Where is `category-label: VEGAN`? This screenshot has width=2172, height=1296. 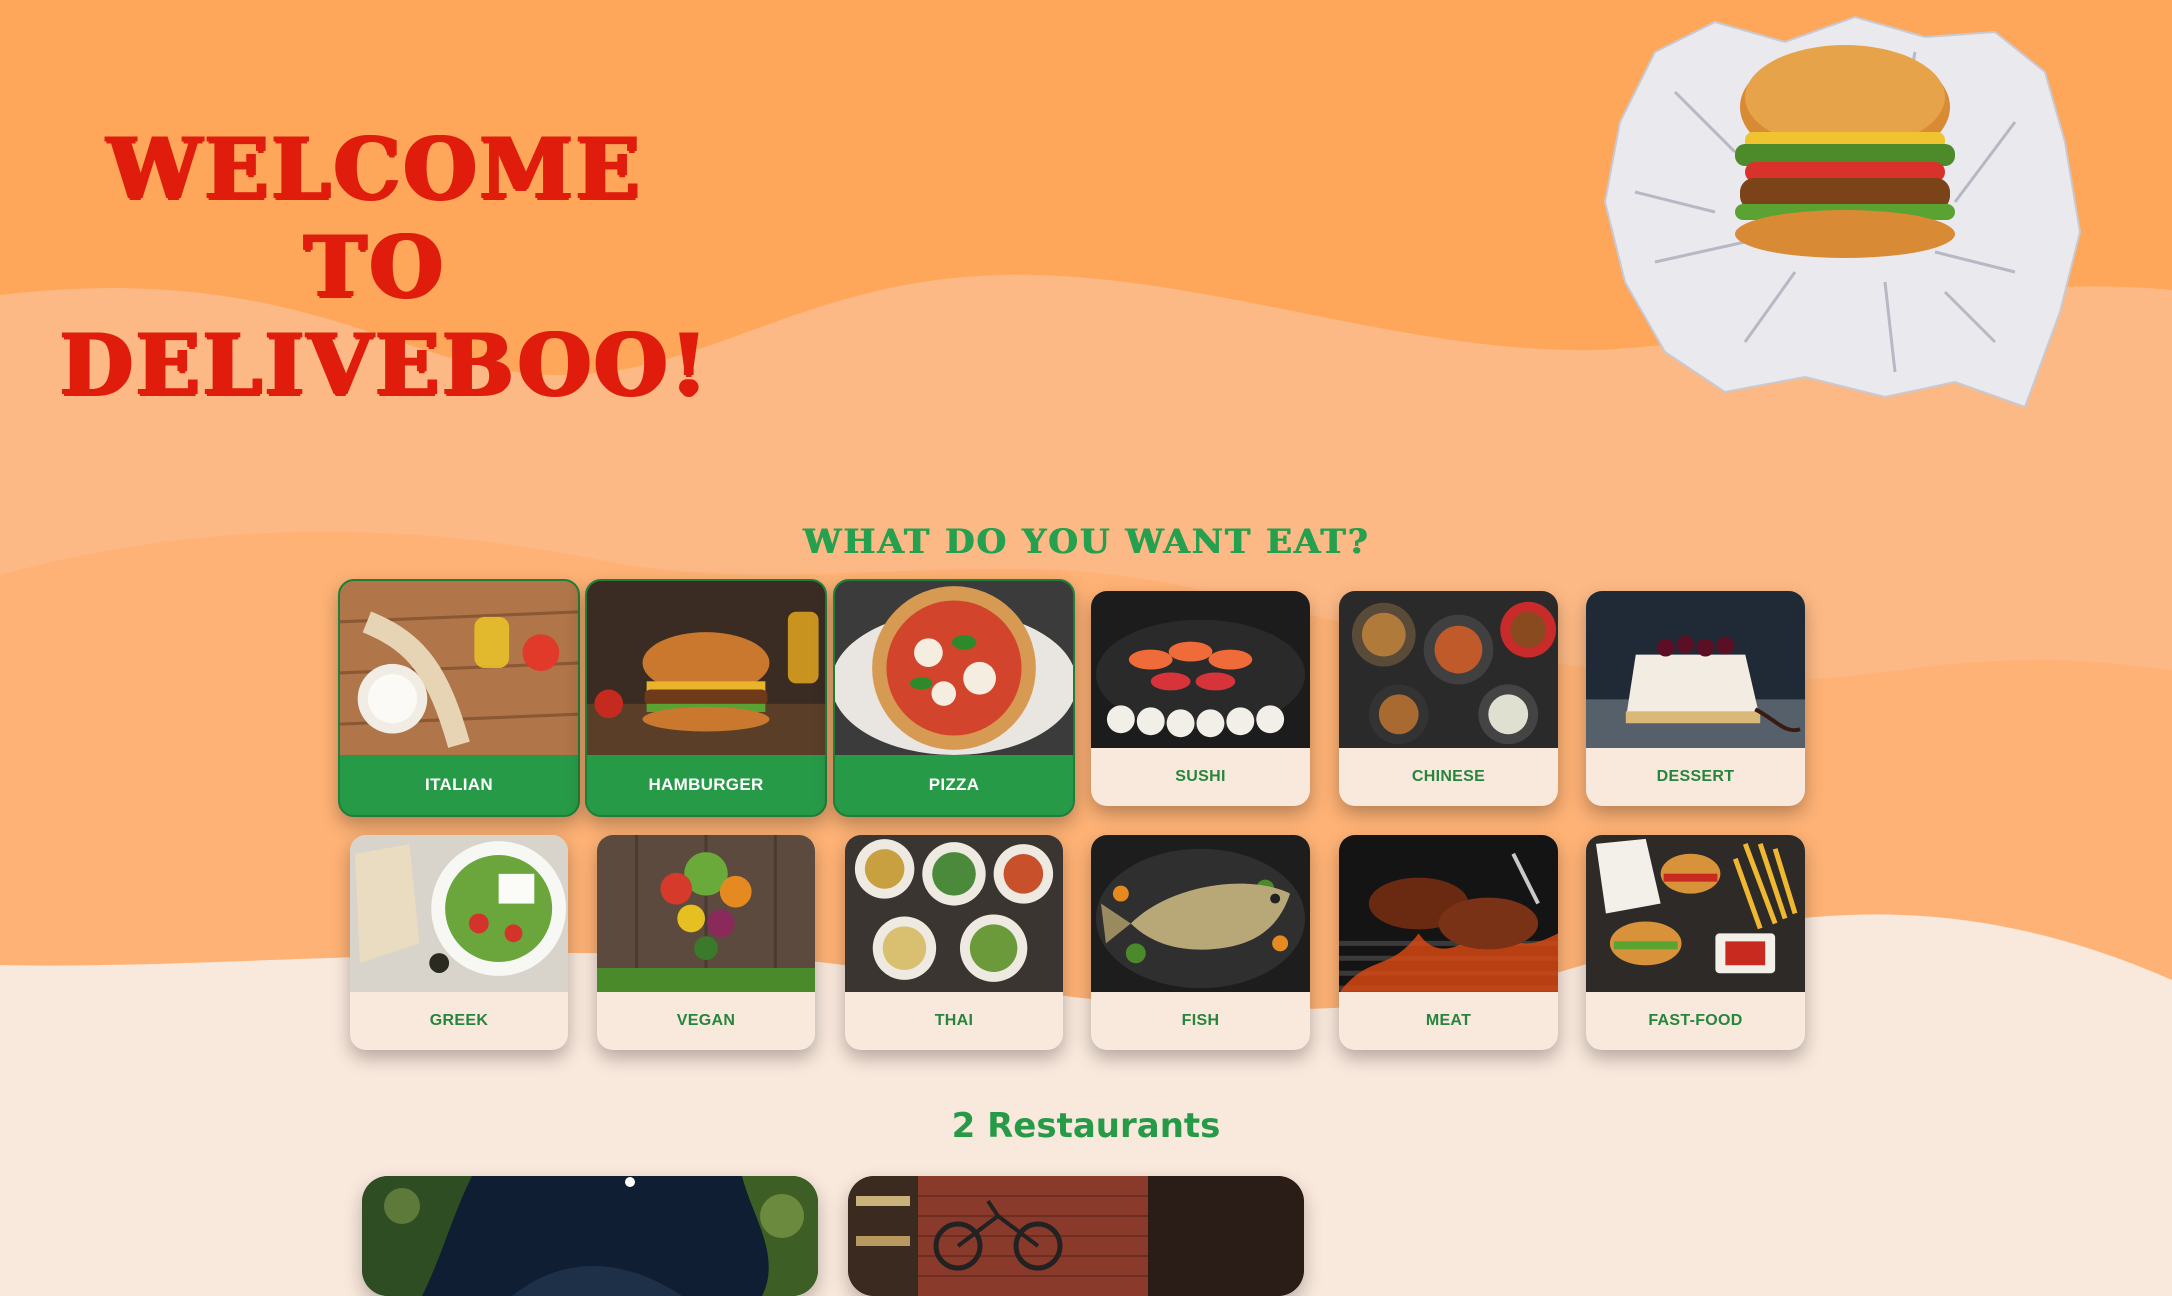 category-label: VEGAN is located at coordinates (706, 1020).